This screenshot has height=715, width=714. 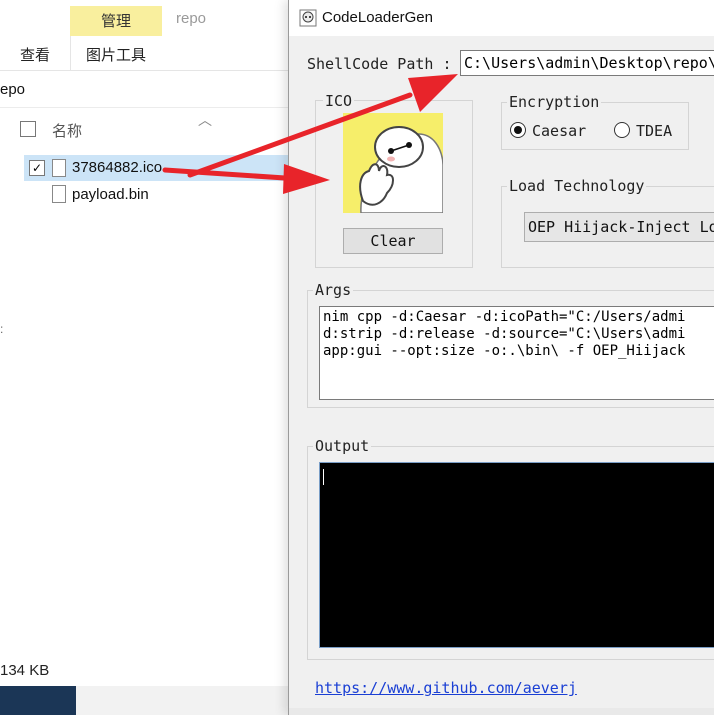 I want to click on explorer-window-title: repo, so click(x=191, y=18).